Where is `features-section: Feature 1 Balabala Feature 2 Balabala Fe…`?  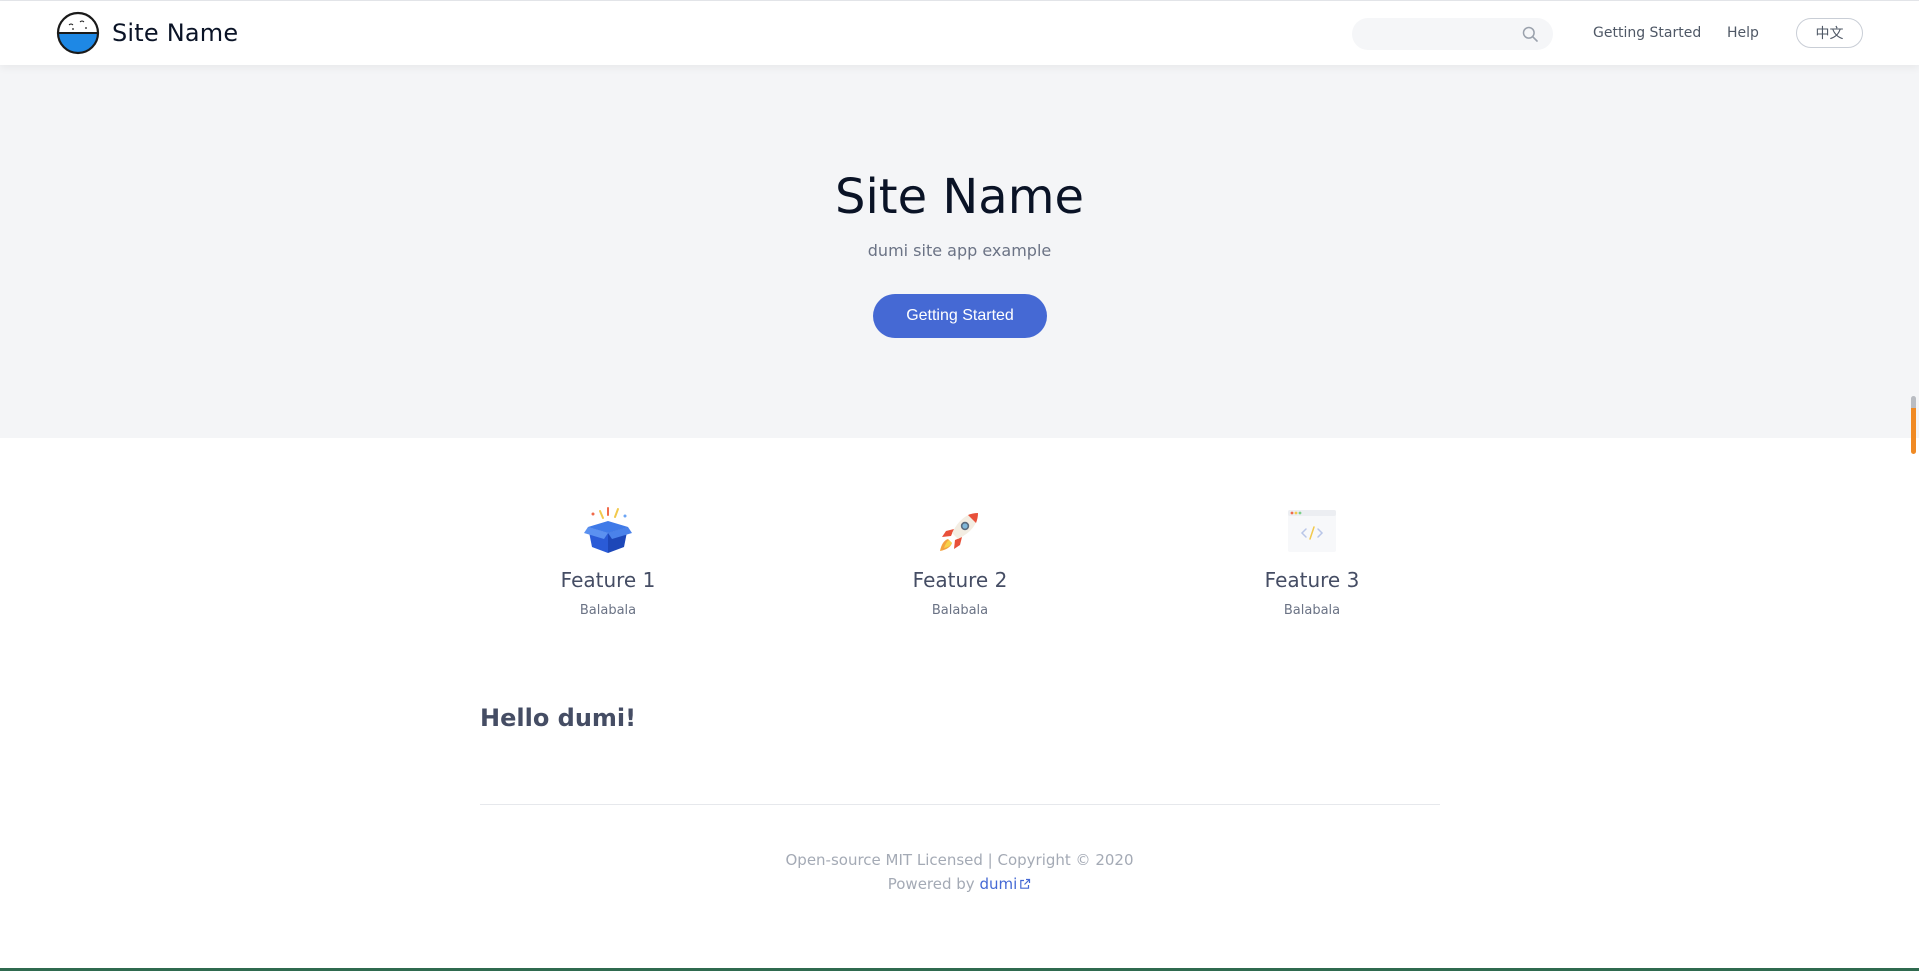
features-section: Feature 1 Balabala Feature 2 Balabala Fe… is located at coordinates (959, 570).